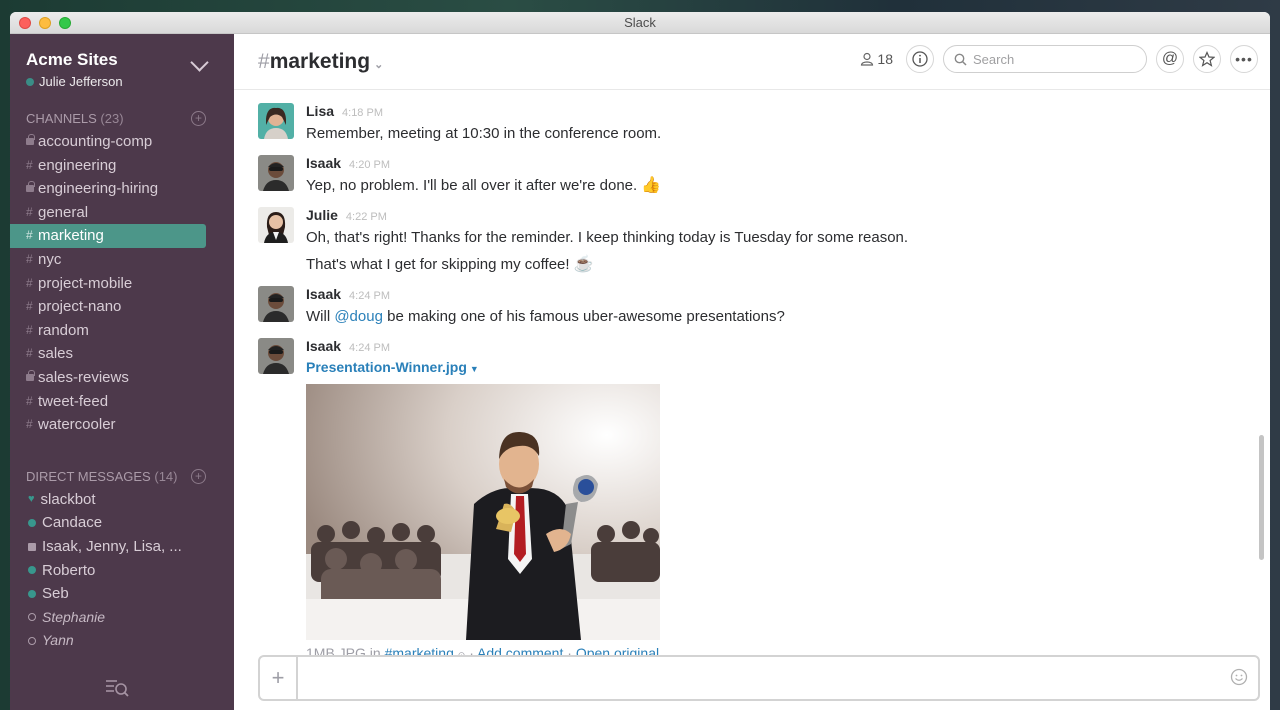  What do you see at coordinates (72, 523) in the screenshot?
I see `dm-label: Candace` at bounding box center [72, 523].